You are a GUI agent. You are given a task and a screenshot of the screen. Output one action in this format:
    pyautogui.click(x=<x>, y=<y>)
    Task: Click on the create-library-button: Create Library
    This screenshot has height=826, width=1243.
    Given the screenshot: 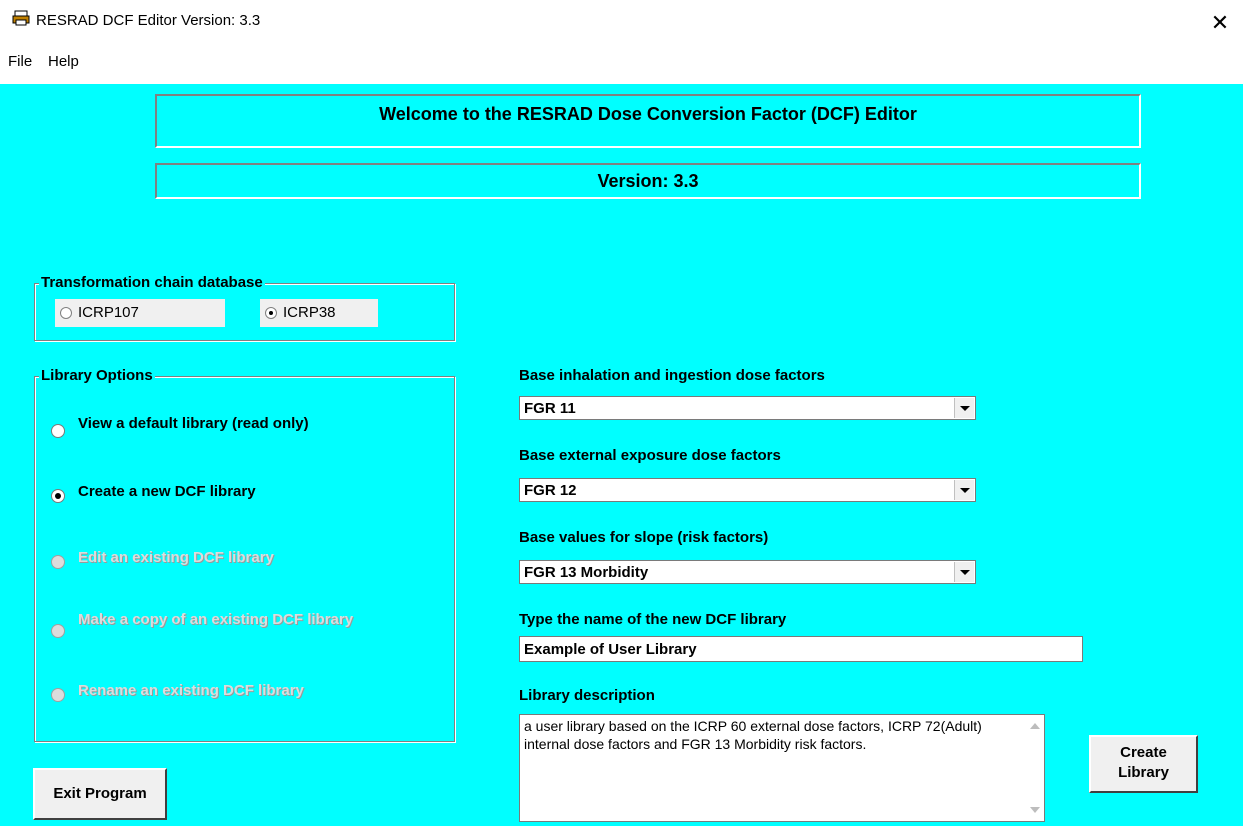 What is the action you would take?
    pyautogui.click(x=1143, y=764)
    